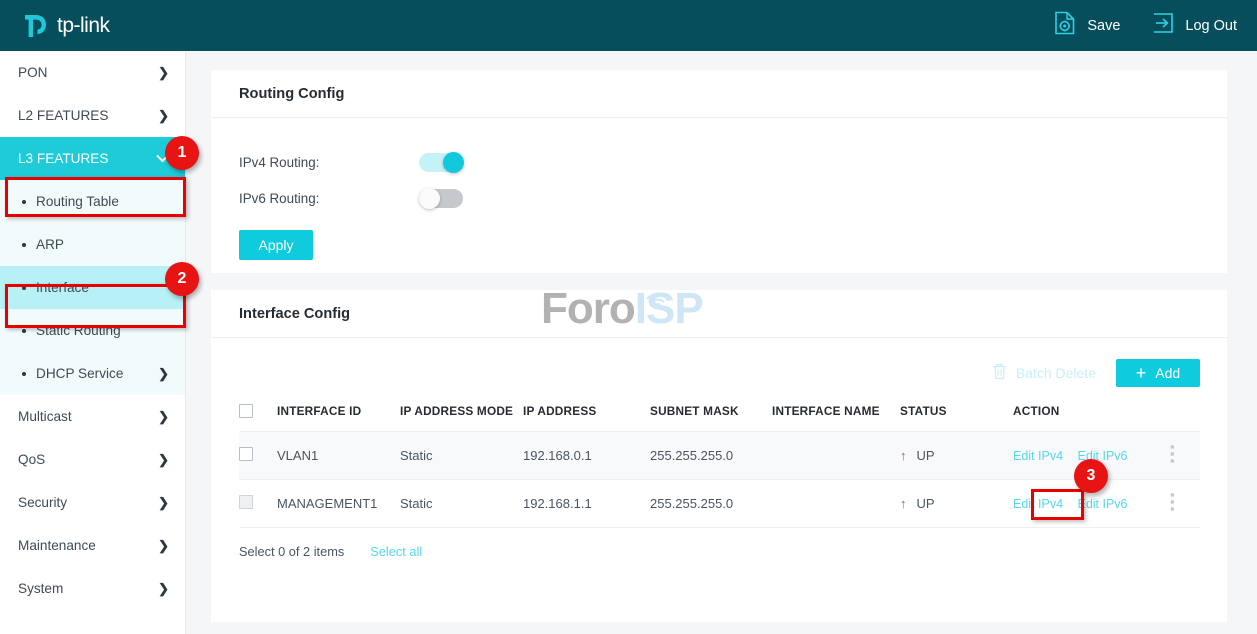 The image size is (1257, 634). Describe the element at coordinates (338, 455) in the screenshot. I see `cell-interface-id: VLAN1` at that location.